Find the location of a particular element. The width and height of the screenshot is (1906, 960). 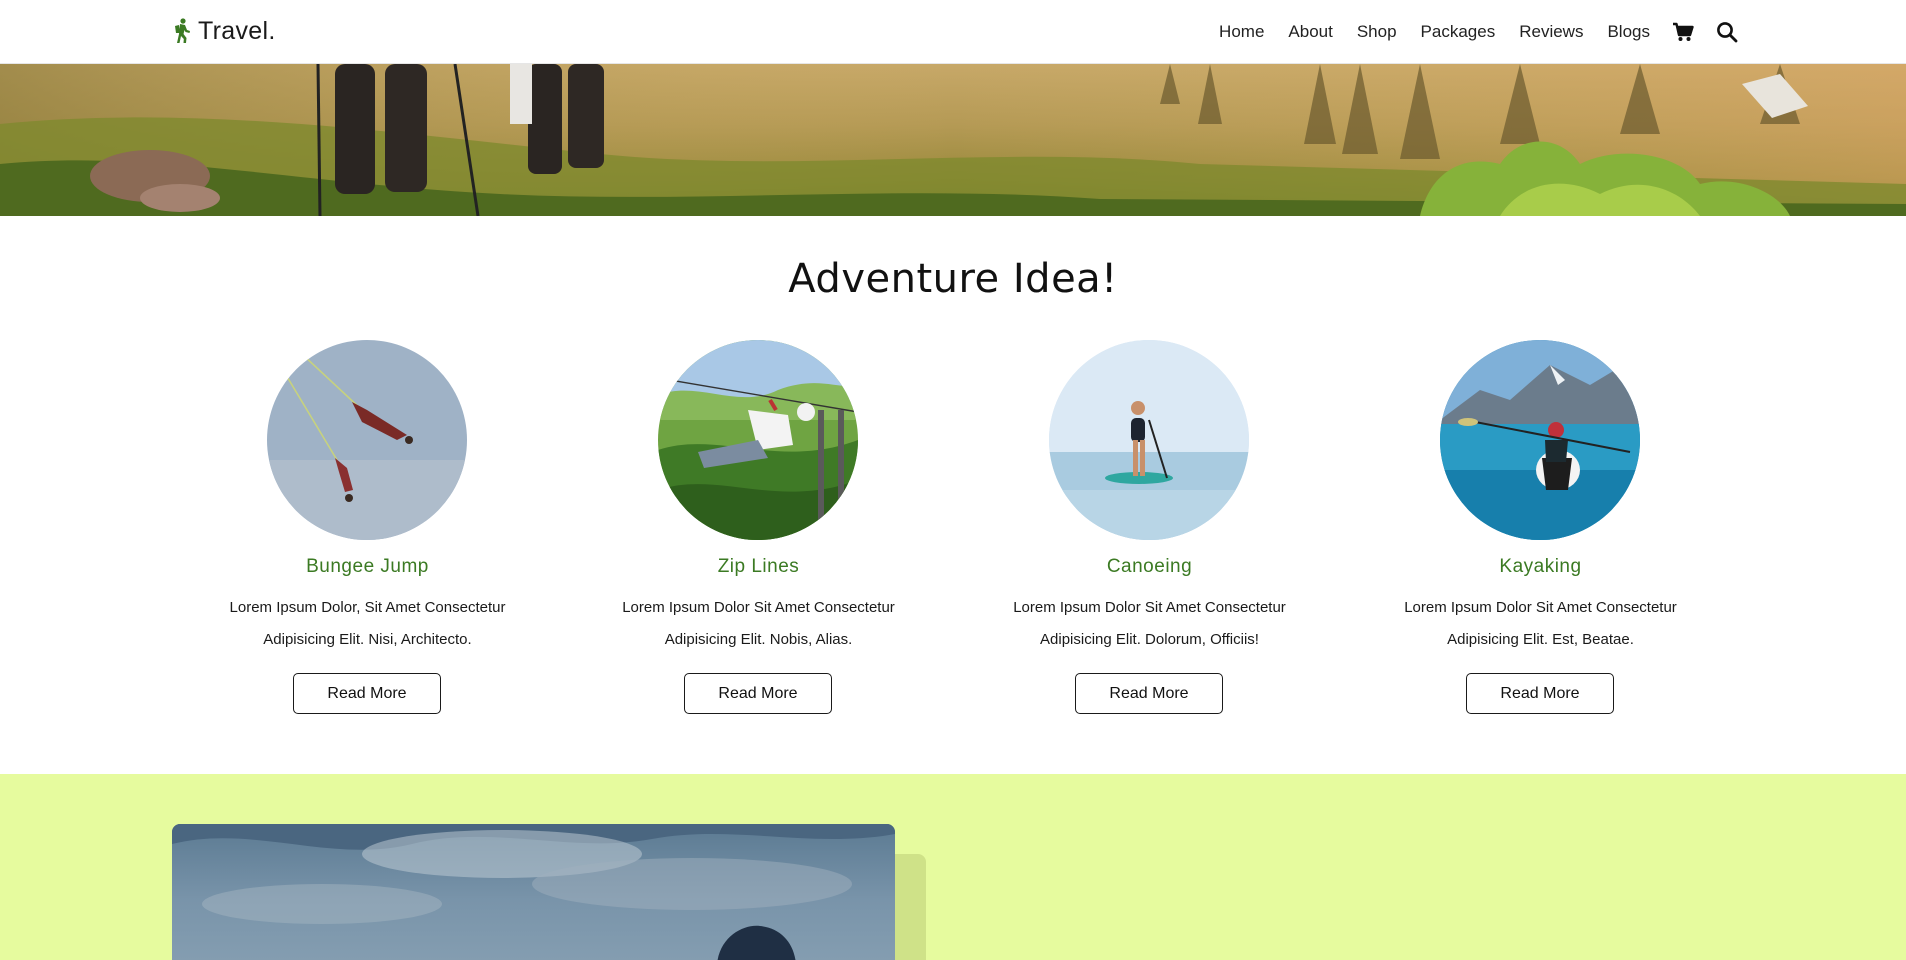

nav-reviews: Reviews is located at coordinates (1551, 32).